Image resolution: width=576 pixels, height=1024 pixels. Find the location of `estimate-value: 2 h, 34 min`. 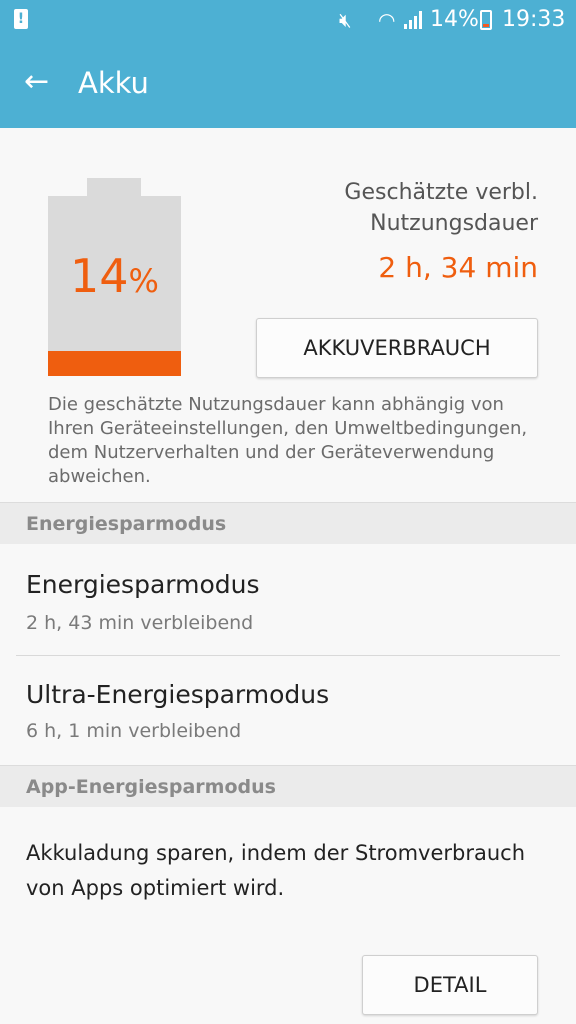

estimate-value: 2 h, 34 min is located at coordinates (458, 267).